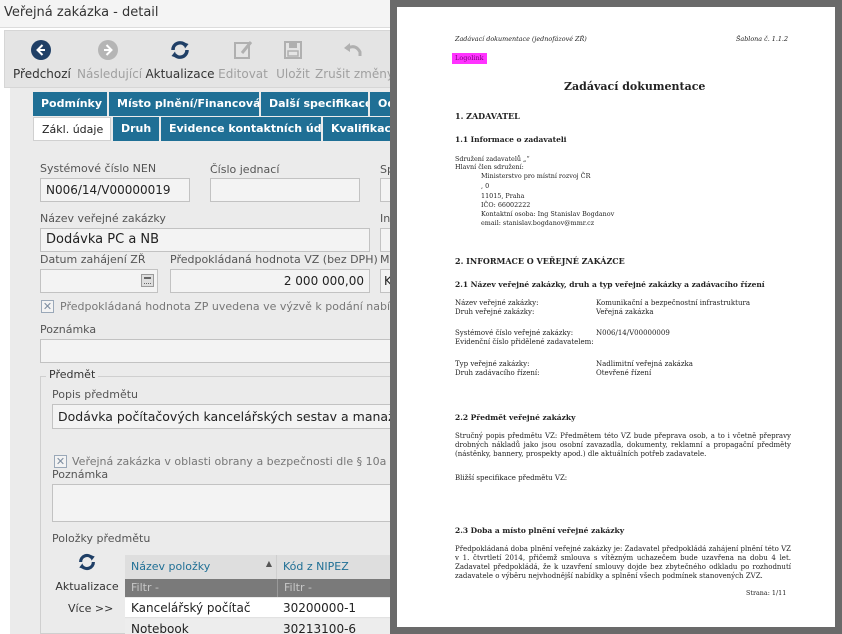  Describe the element at coordinates (538, 223) in the screenshot. I see `doc-zadavatel-detail: email: stanislav.bogdanov@mmr.cz` at that location.